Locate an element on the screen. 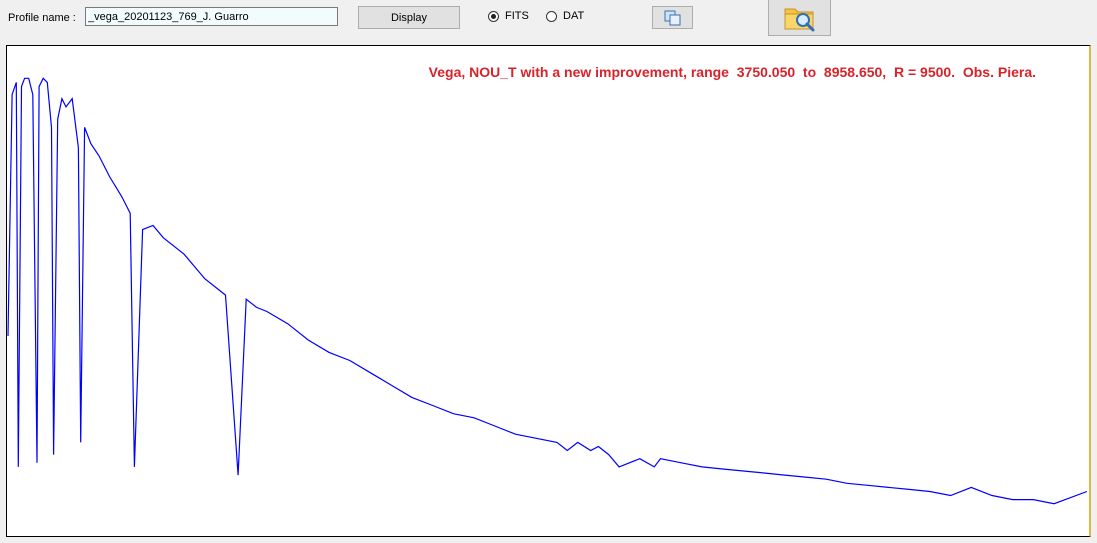 The height and width of the screenshot is (543, 1097). profile-name-label: Profile name : is located at coordinates (42, 18).